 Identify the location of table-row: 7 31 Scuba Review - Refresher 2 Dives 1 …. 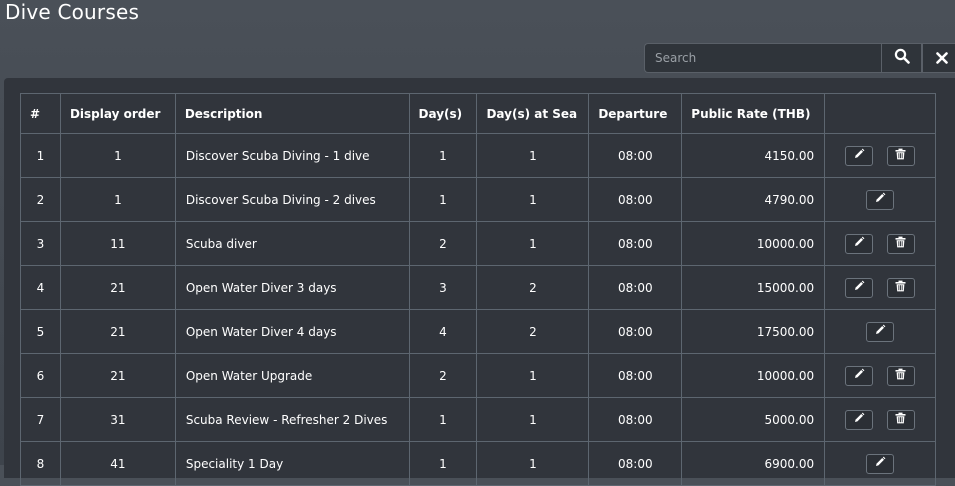
(478, 419).